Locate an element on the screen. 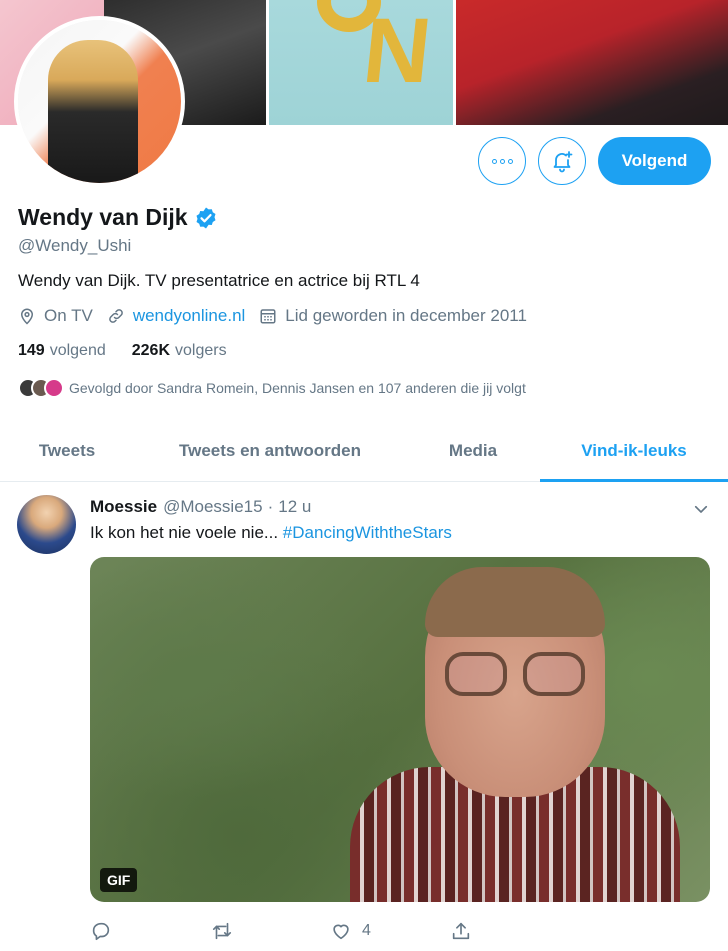  tweet-hashtag: #DancingWiththeStars is located at coordinates (367, 532).